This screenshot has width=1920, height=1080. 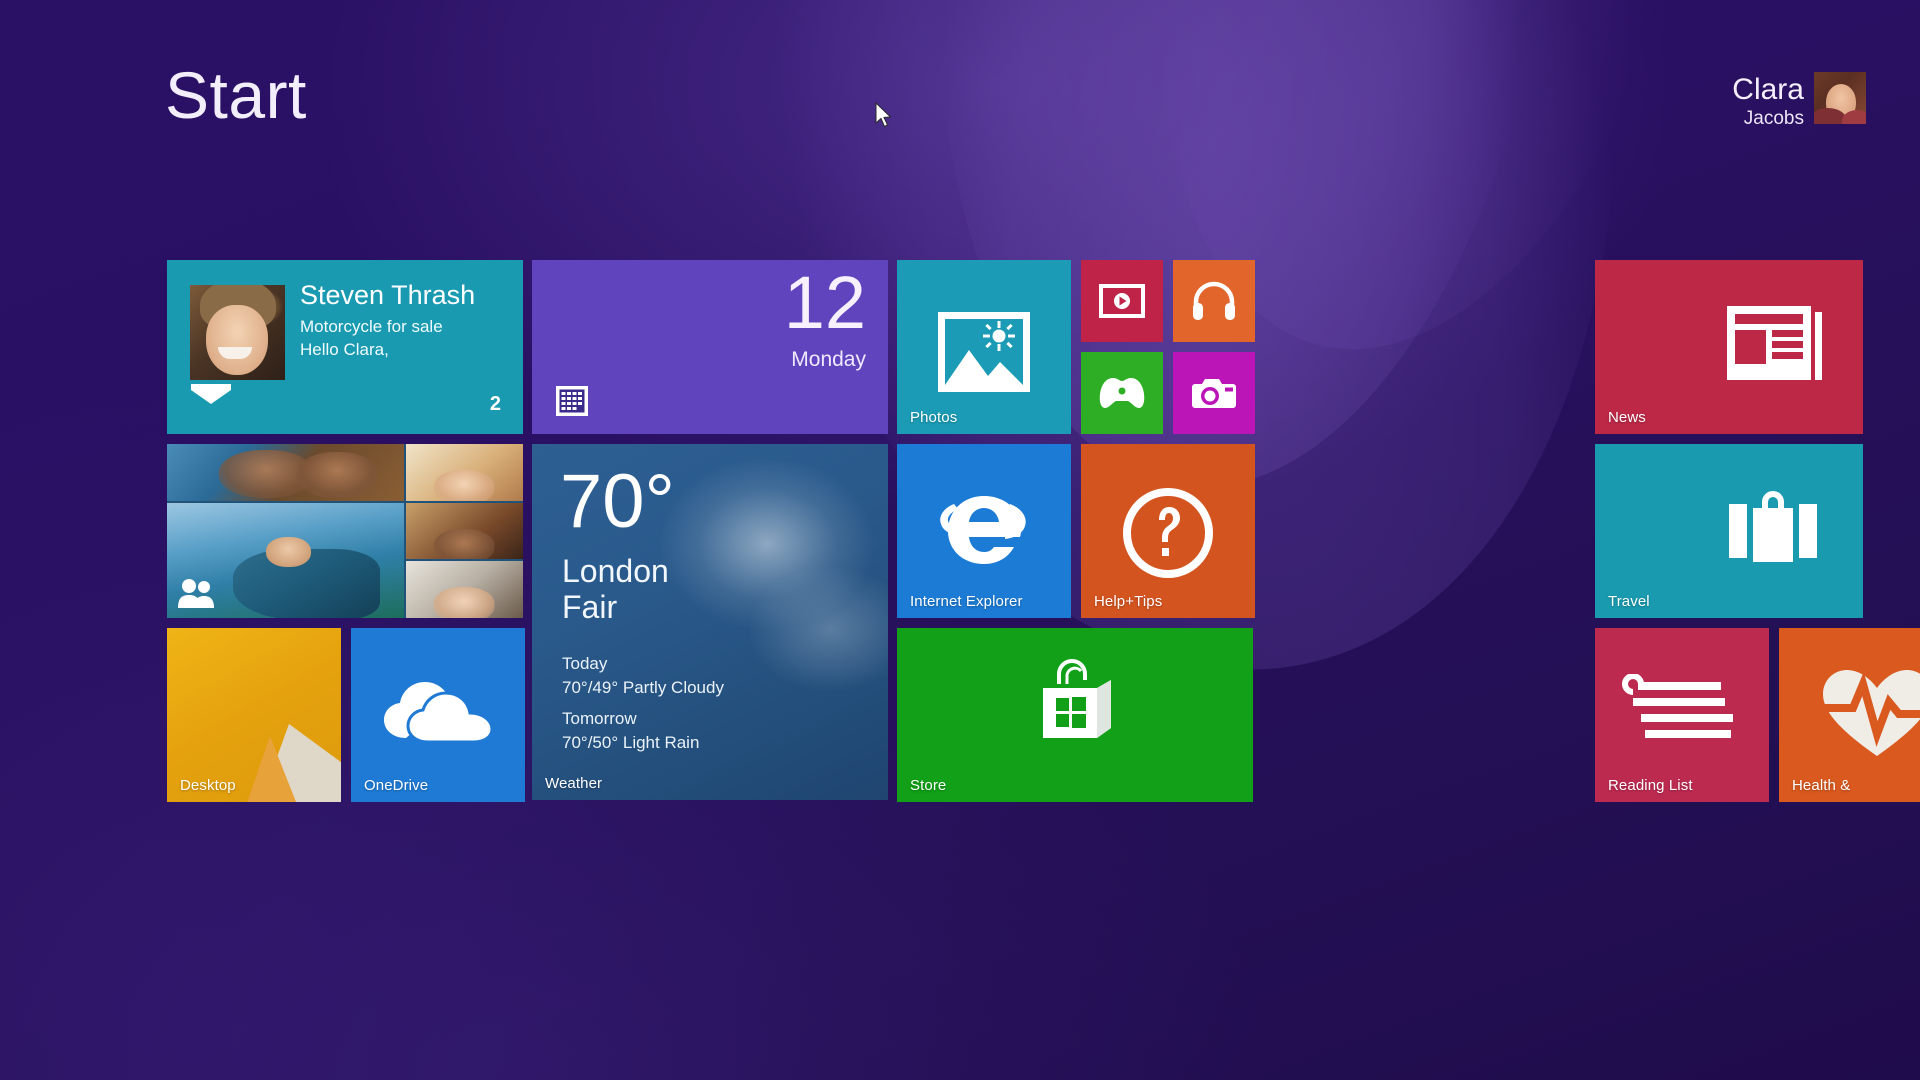 I want to click on camera-icon, so click(x=1214, y=393).